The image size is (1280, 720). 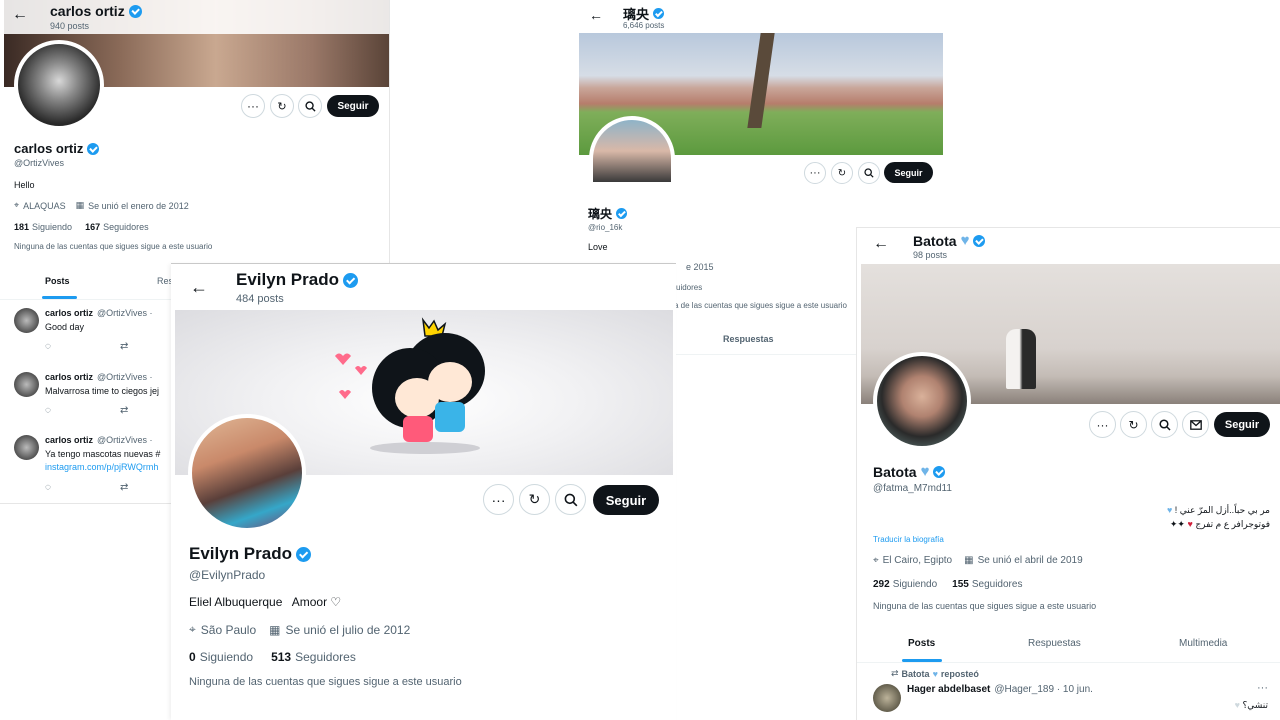 I want to click on tweet-author: Hager abdelbaset, so click(x=948, y=689).